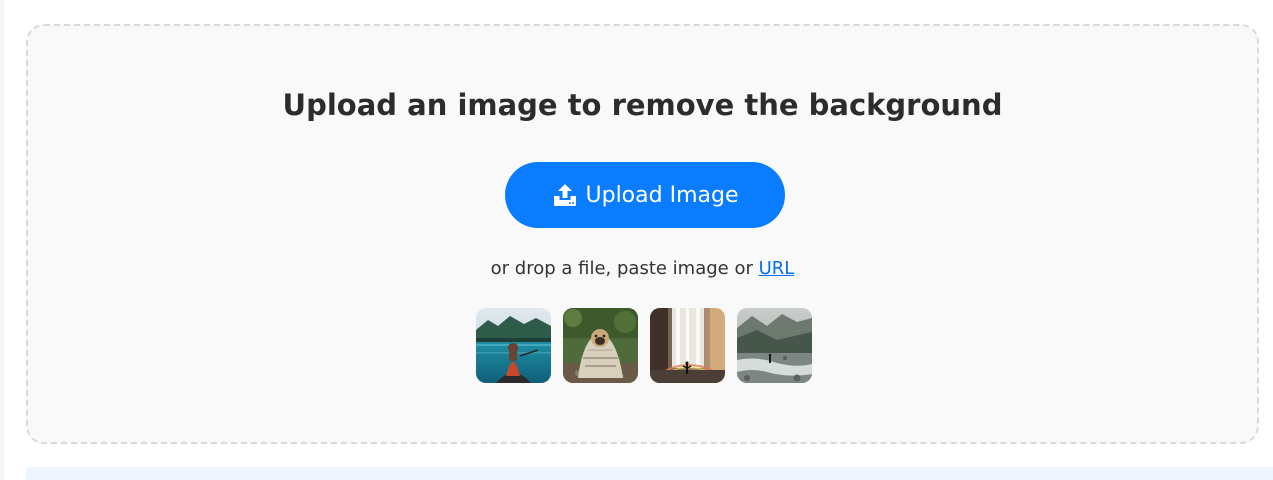  Describe the element at coordinates (600, 345) in the screenshot. I see `sample-image-dog` at that location.